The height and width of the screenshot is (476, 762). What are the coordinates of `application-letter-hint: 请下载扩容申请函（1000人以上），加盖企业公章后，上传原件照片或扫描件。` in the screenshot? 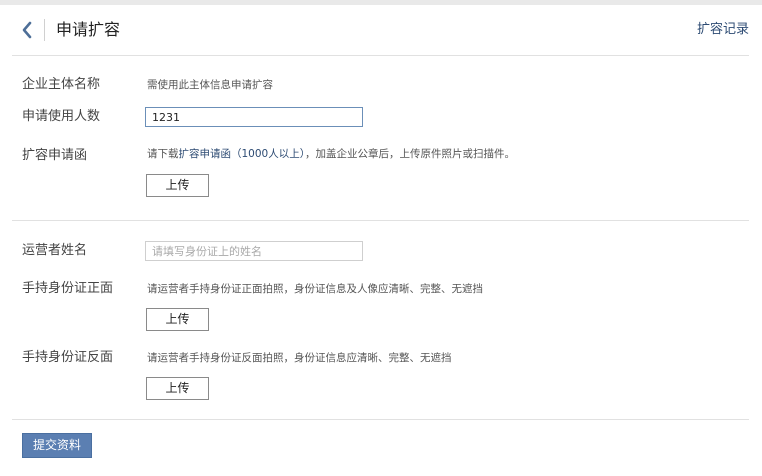 It's located at (331, 154).